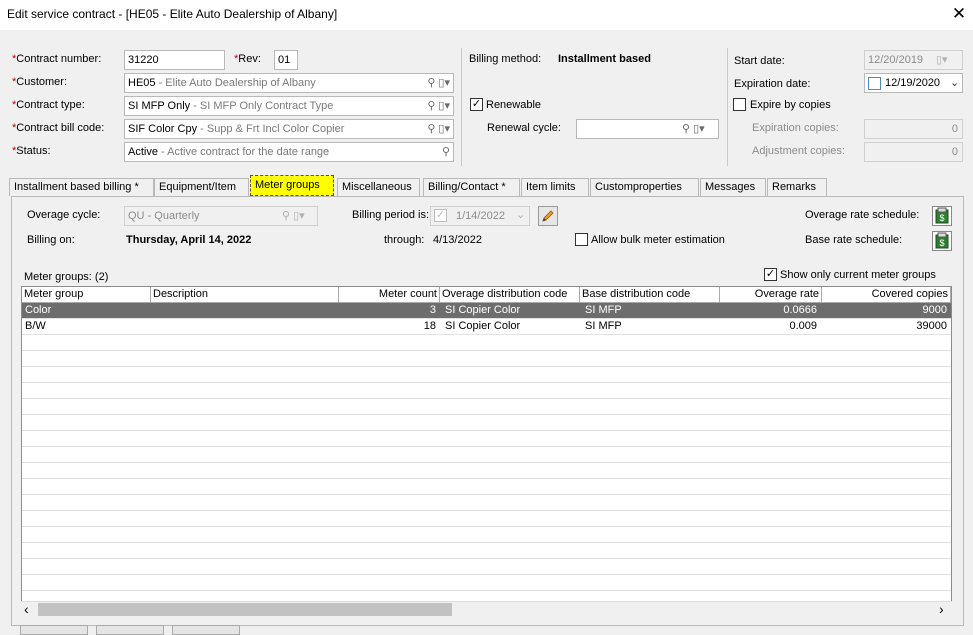 This screenshot has width=973, height=635. What do you see at coordinates (245, 609) in the screenshot?
I see `scrollbar-thumb` at bounding box center [245, 609].